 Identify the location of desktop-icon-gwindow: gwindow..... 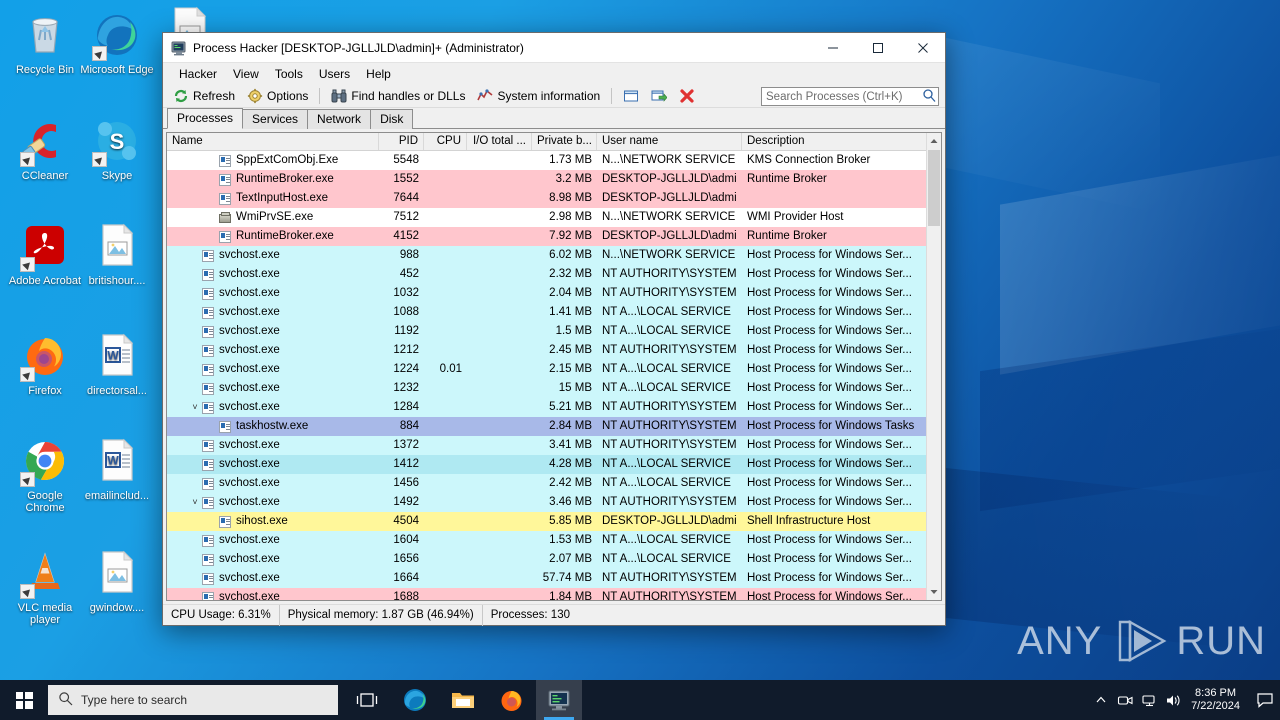
(117, 582).